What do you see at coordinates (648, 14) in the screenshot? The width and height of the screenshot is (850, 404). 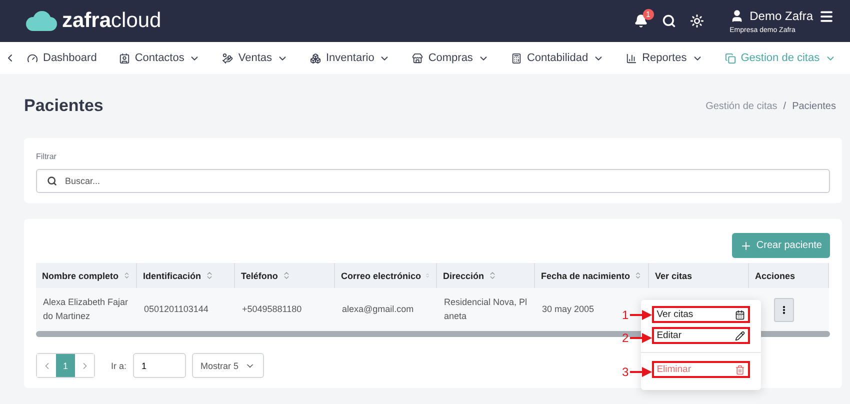 I see `notification-badge: 1` at bounding box center [648, 14].